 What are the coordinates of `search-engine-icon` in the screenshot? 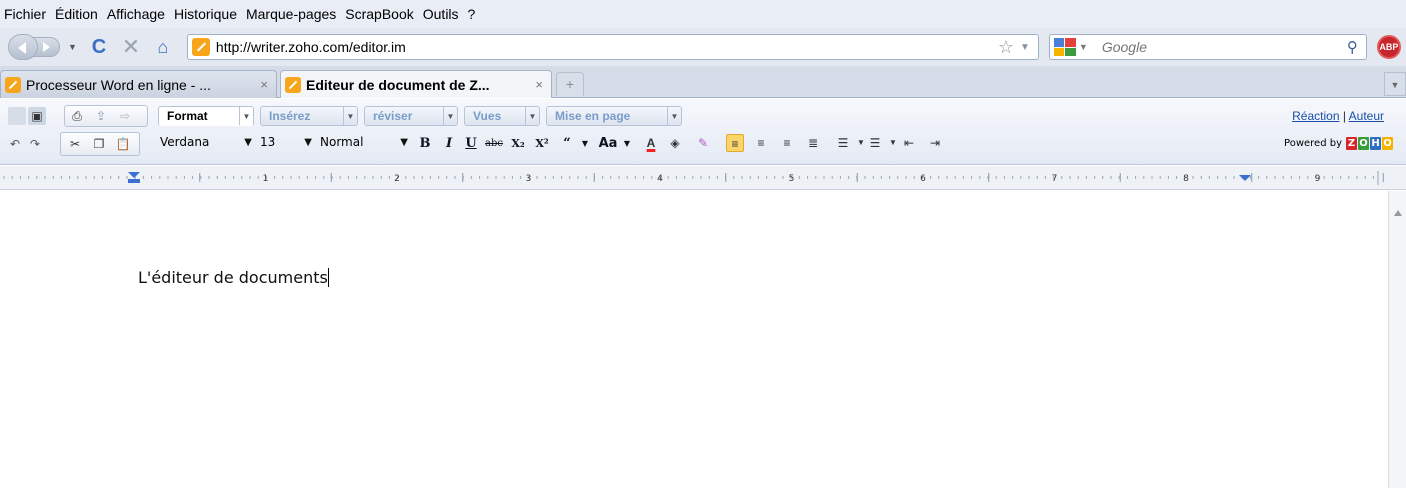 It's located at (1064, 47).